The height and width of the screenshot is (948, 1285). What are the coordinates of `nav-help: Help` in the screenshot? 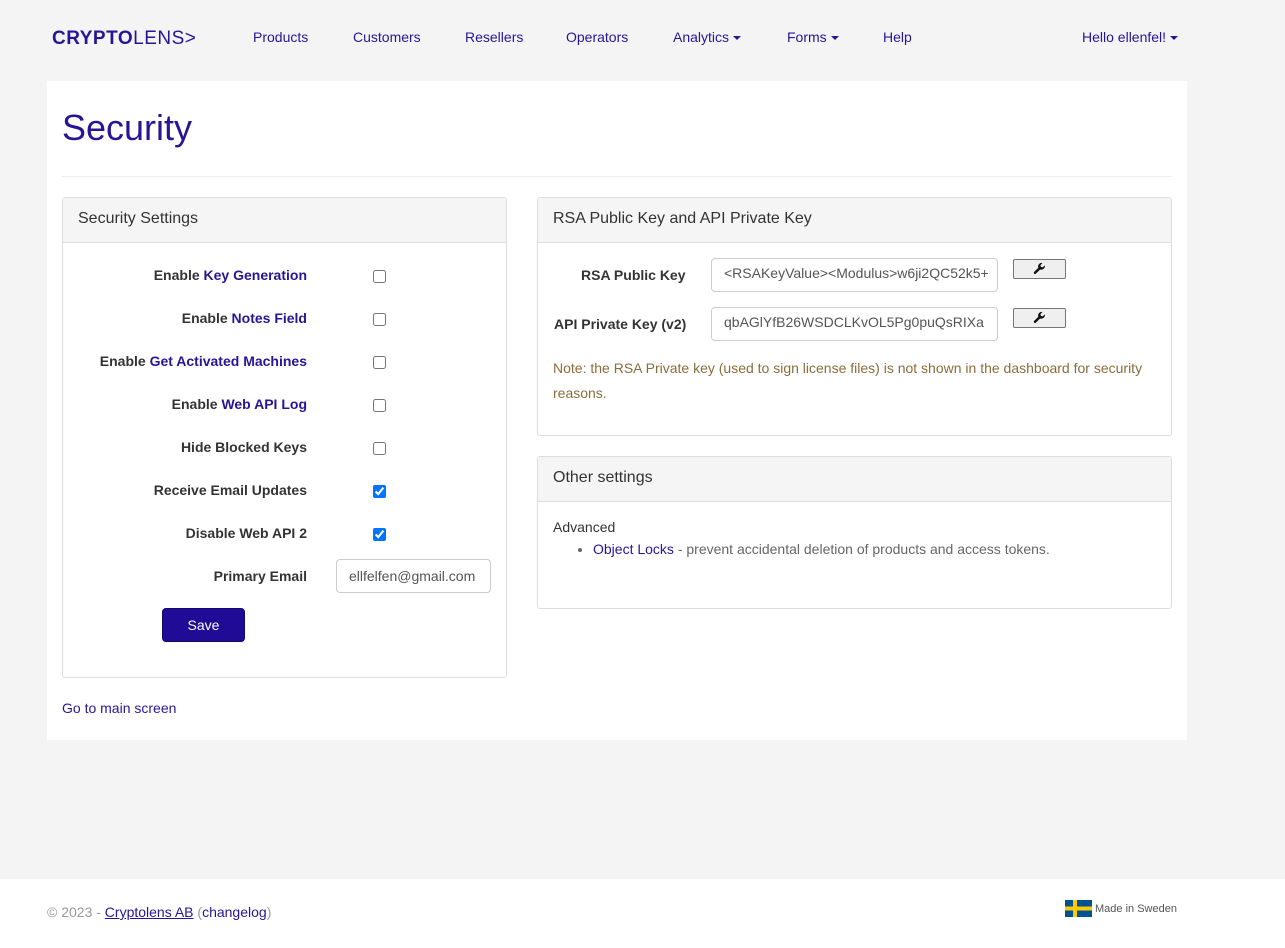 It's located at (897, 37).